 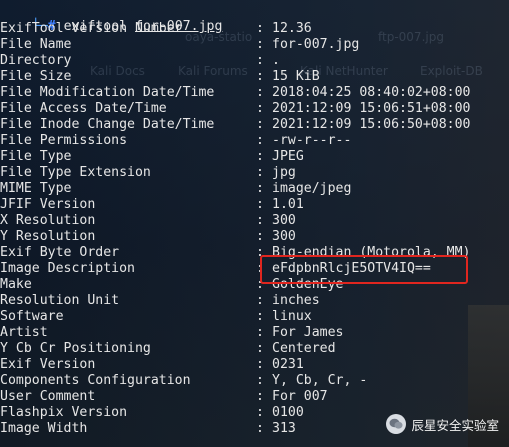 What do you see at coordinates (60, 252) in the screenshot?
I see `exif-key: Exif Byte Order` at bounding box center [60, 252].